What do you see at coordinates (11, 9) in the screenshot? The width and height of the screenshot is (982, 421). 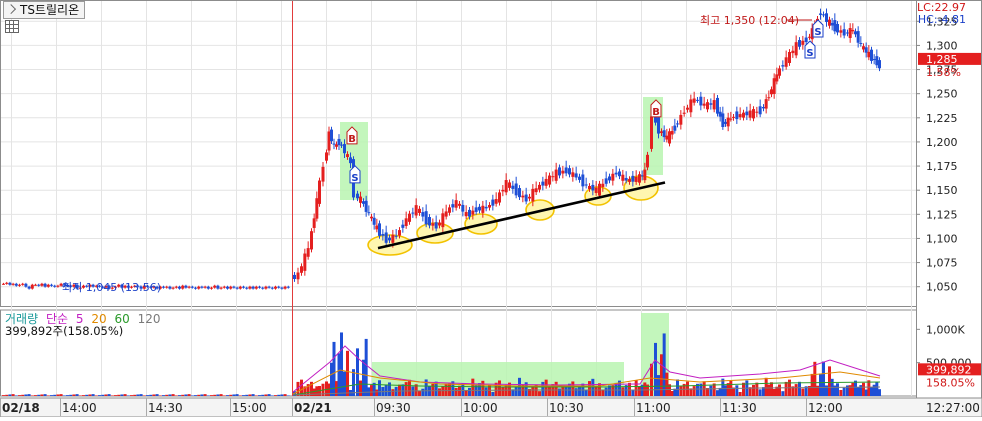 I see `chevron-icon` at bounding box center [11, 9].